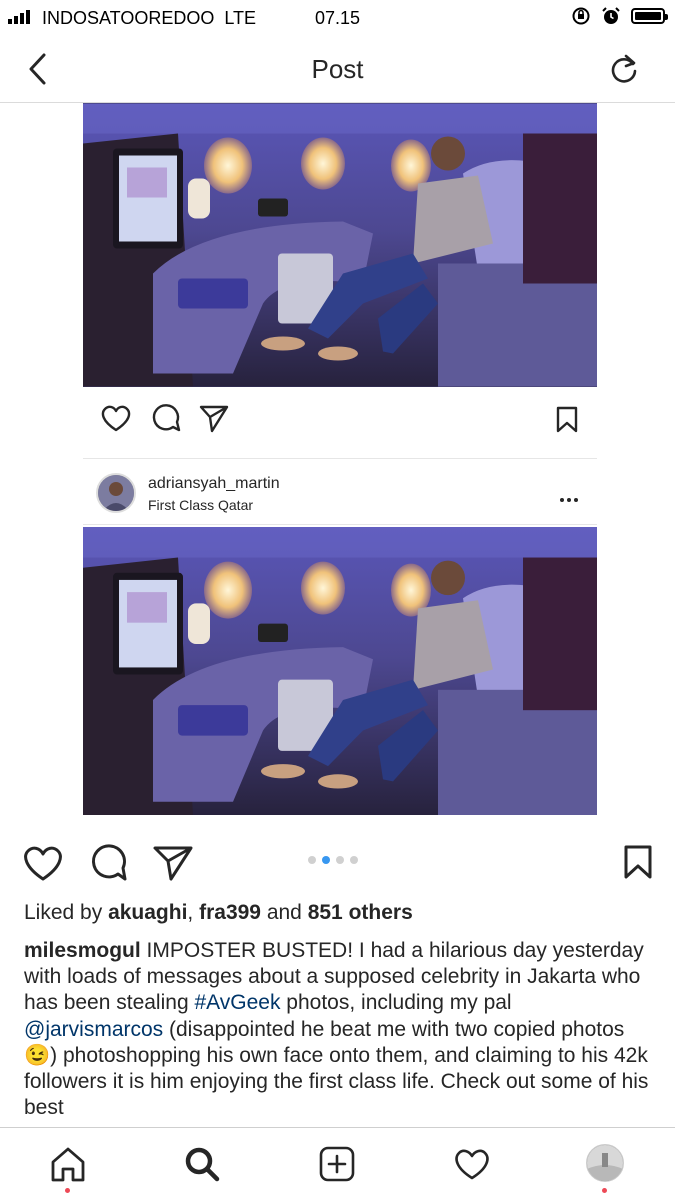  Describe the element at coordinates (360, 912) in the screenshot. I see `likes-count: 851 others` at that location.